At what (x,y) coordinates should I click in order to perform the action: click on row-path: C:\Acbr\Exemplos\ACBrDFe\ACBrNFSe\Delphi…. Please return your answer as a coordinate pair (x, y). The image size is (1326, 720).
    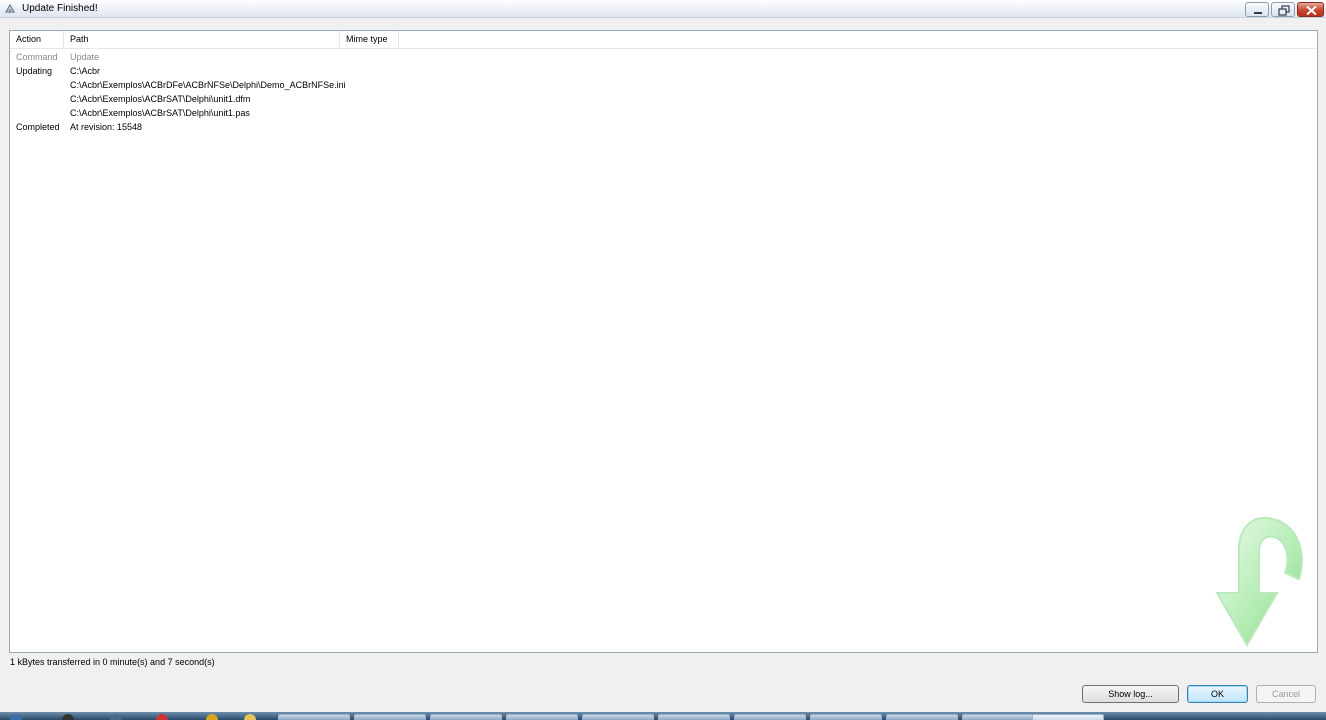
    Looking at the image, I should click on (208, 85).